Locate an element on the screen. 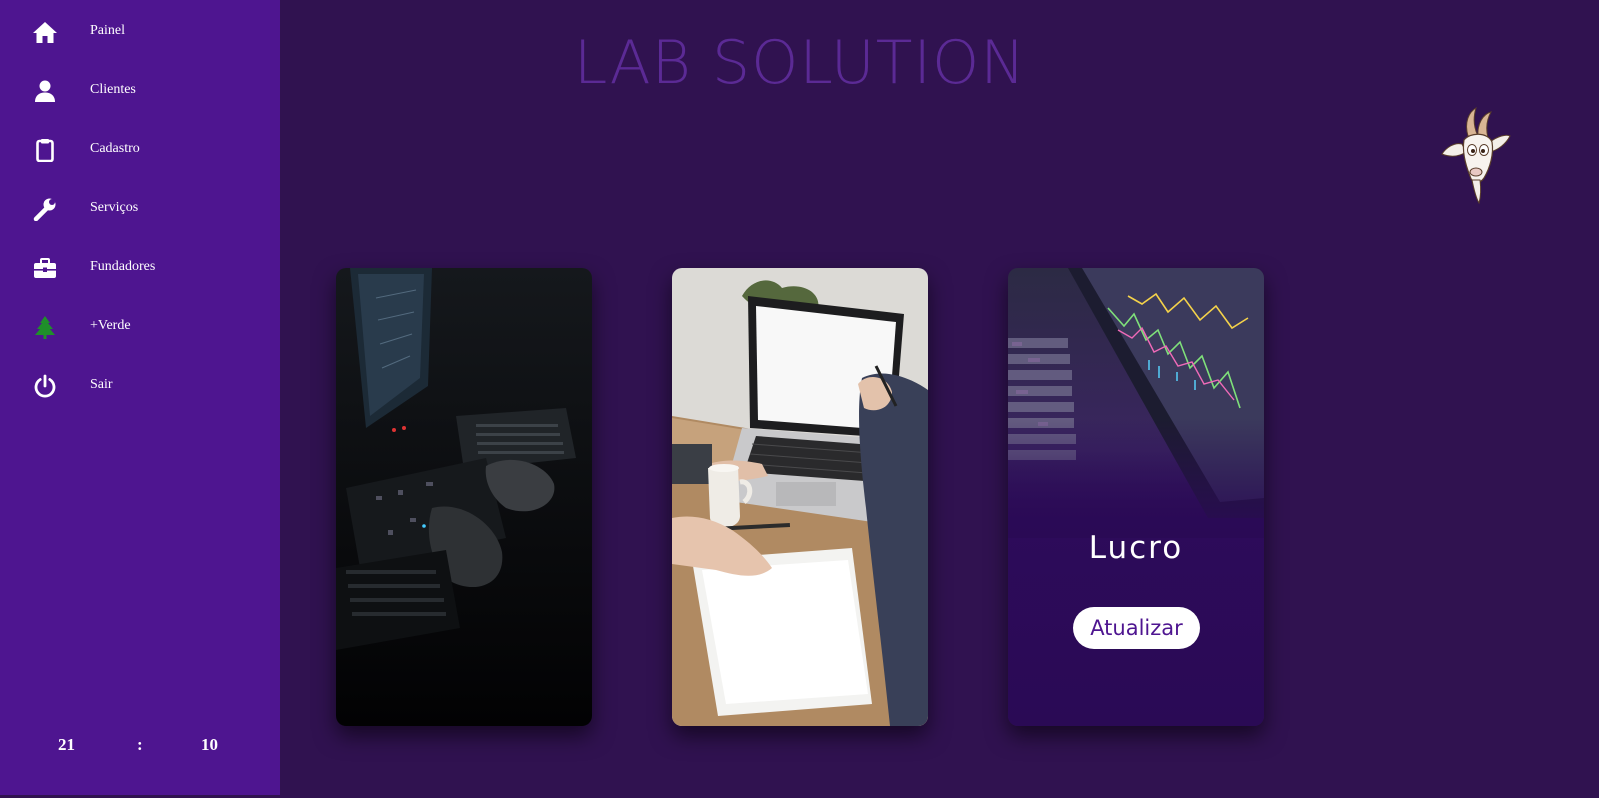 This screenshot has height=798, width=1599. power-icon is located at coordinates (45, 386).